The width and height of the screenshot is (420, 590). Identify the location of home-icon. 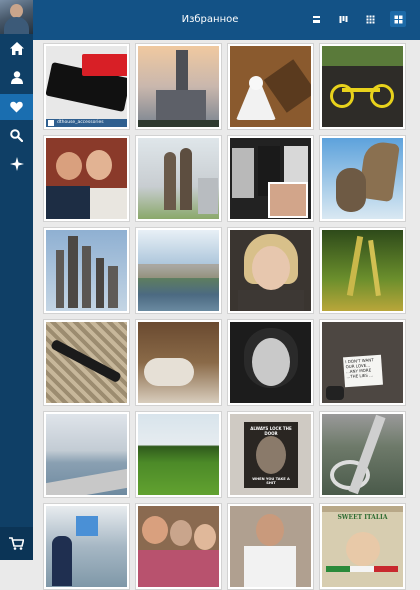
(16, 48).